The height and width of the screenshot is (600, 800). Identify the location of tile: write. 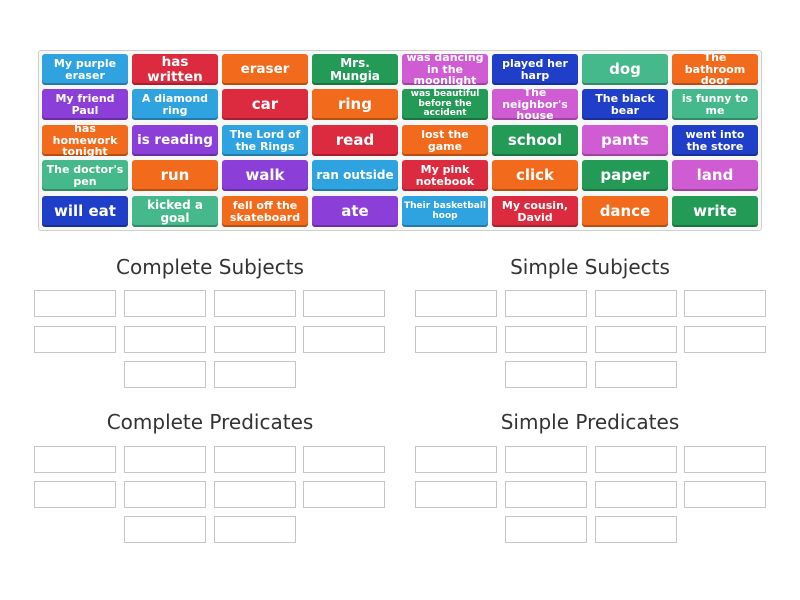
(715, 211).